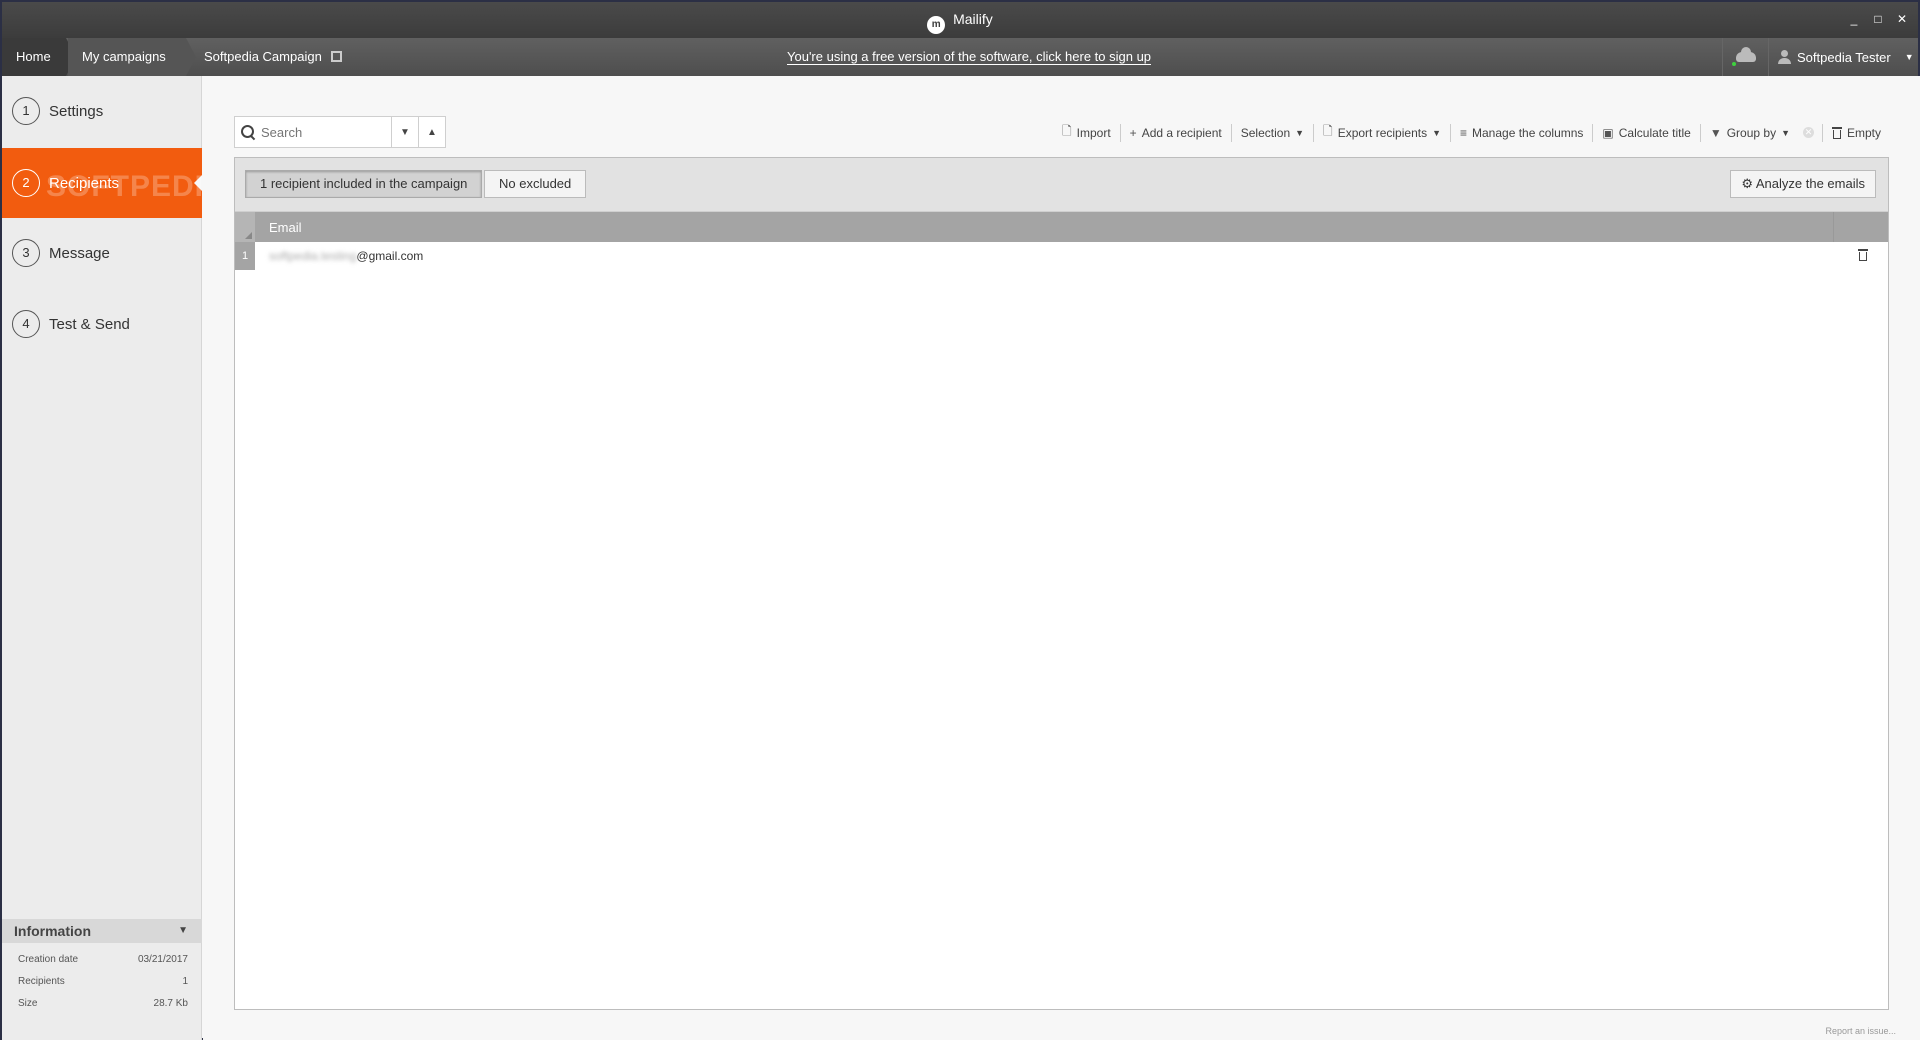  Describe the element at coordinates (26, 253) in the screenshot. I see `step-number: 3` at that location.